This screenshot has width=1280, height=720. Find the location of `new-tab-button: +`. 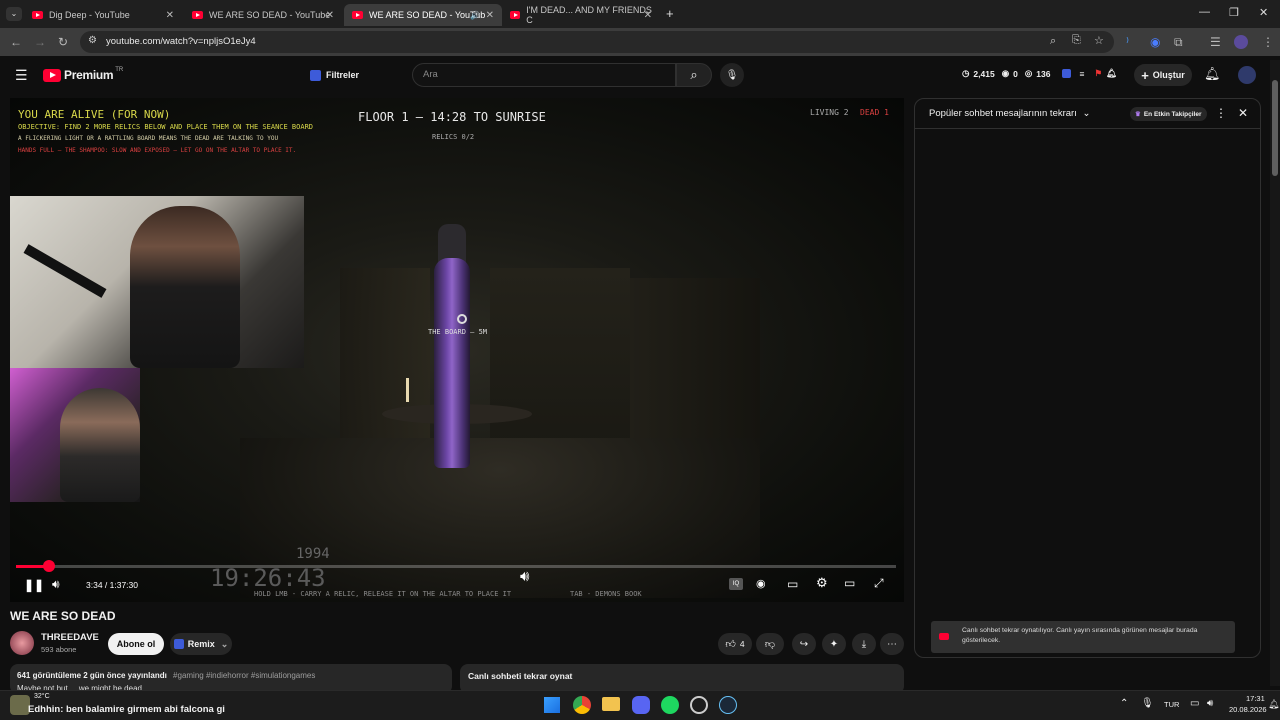

new-tab-button: + is located at coordinates (670, 13).